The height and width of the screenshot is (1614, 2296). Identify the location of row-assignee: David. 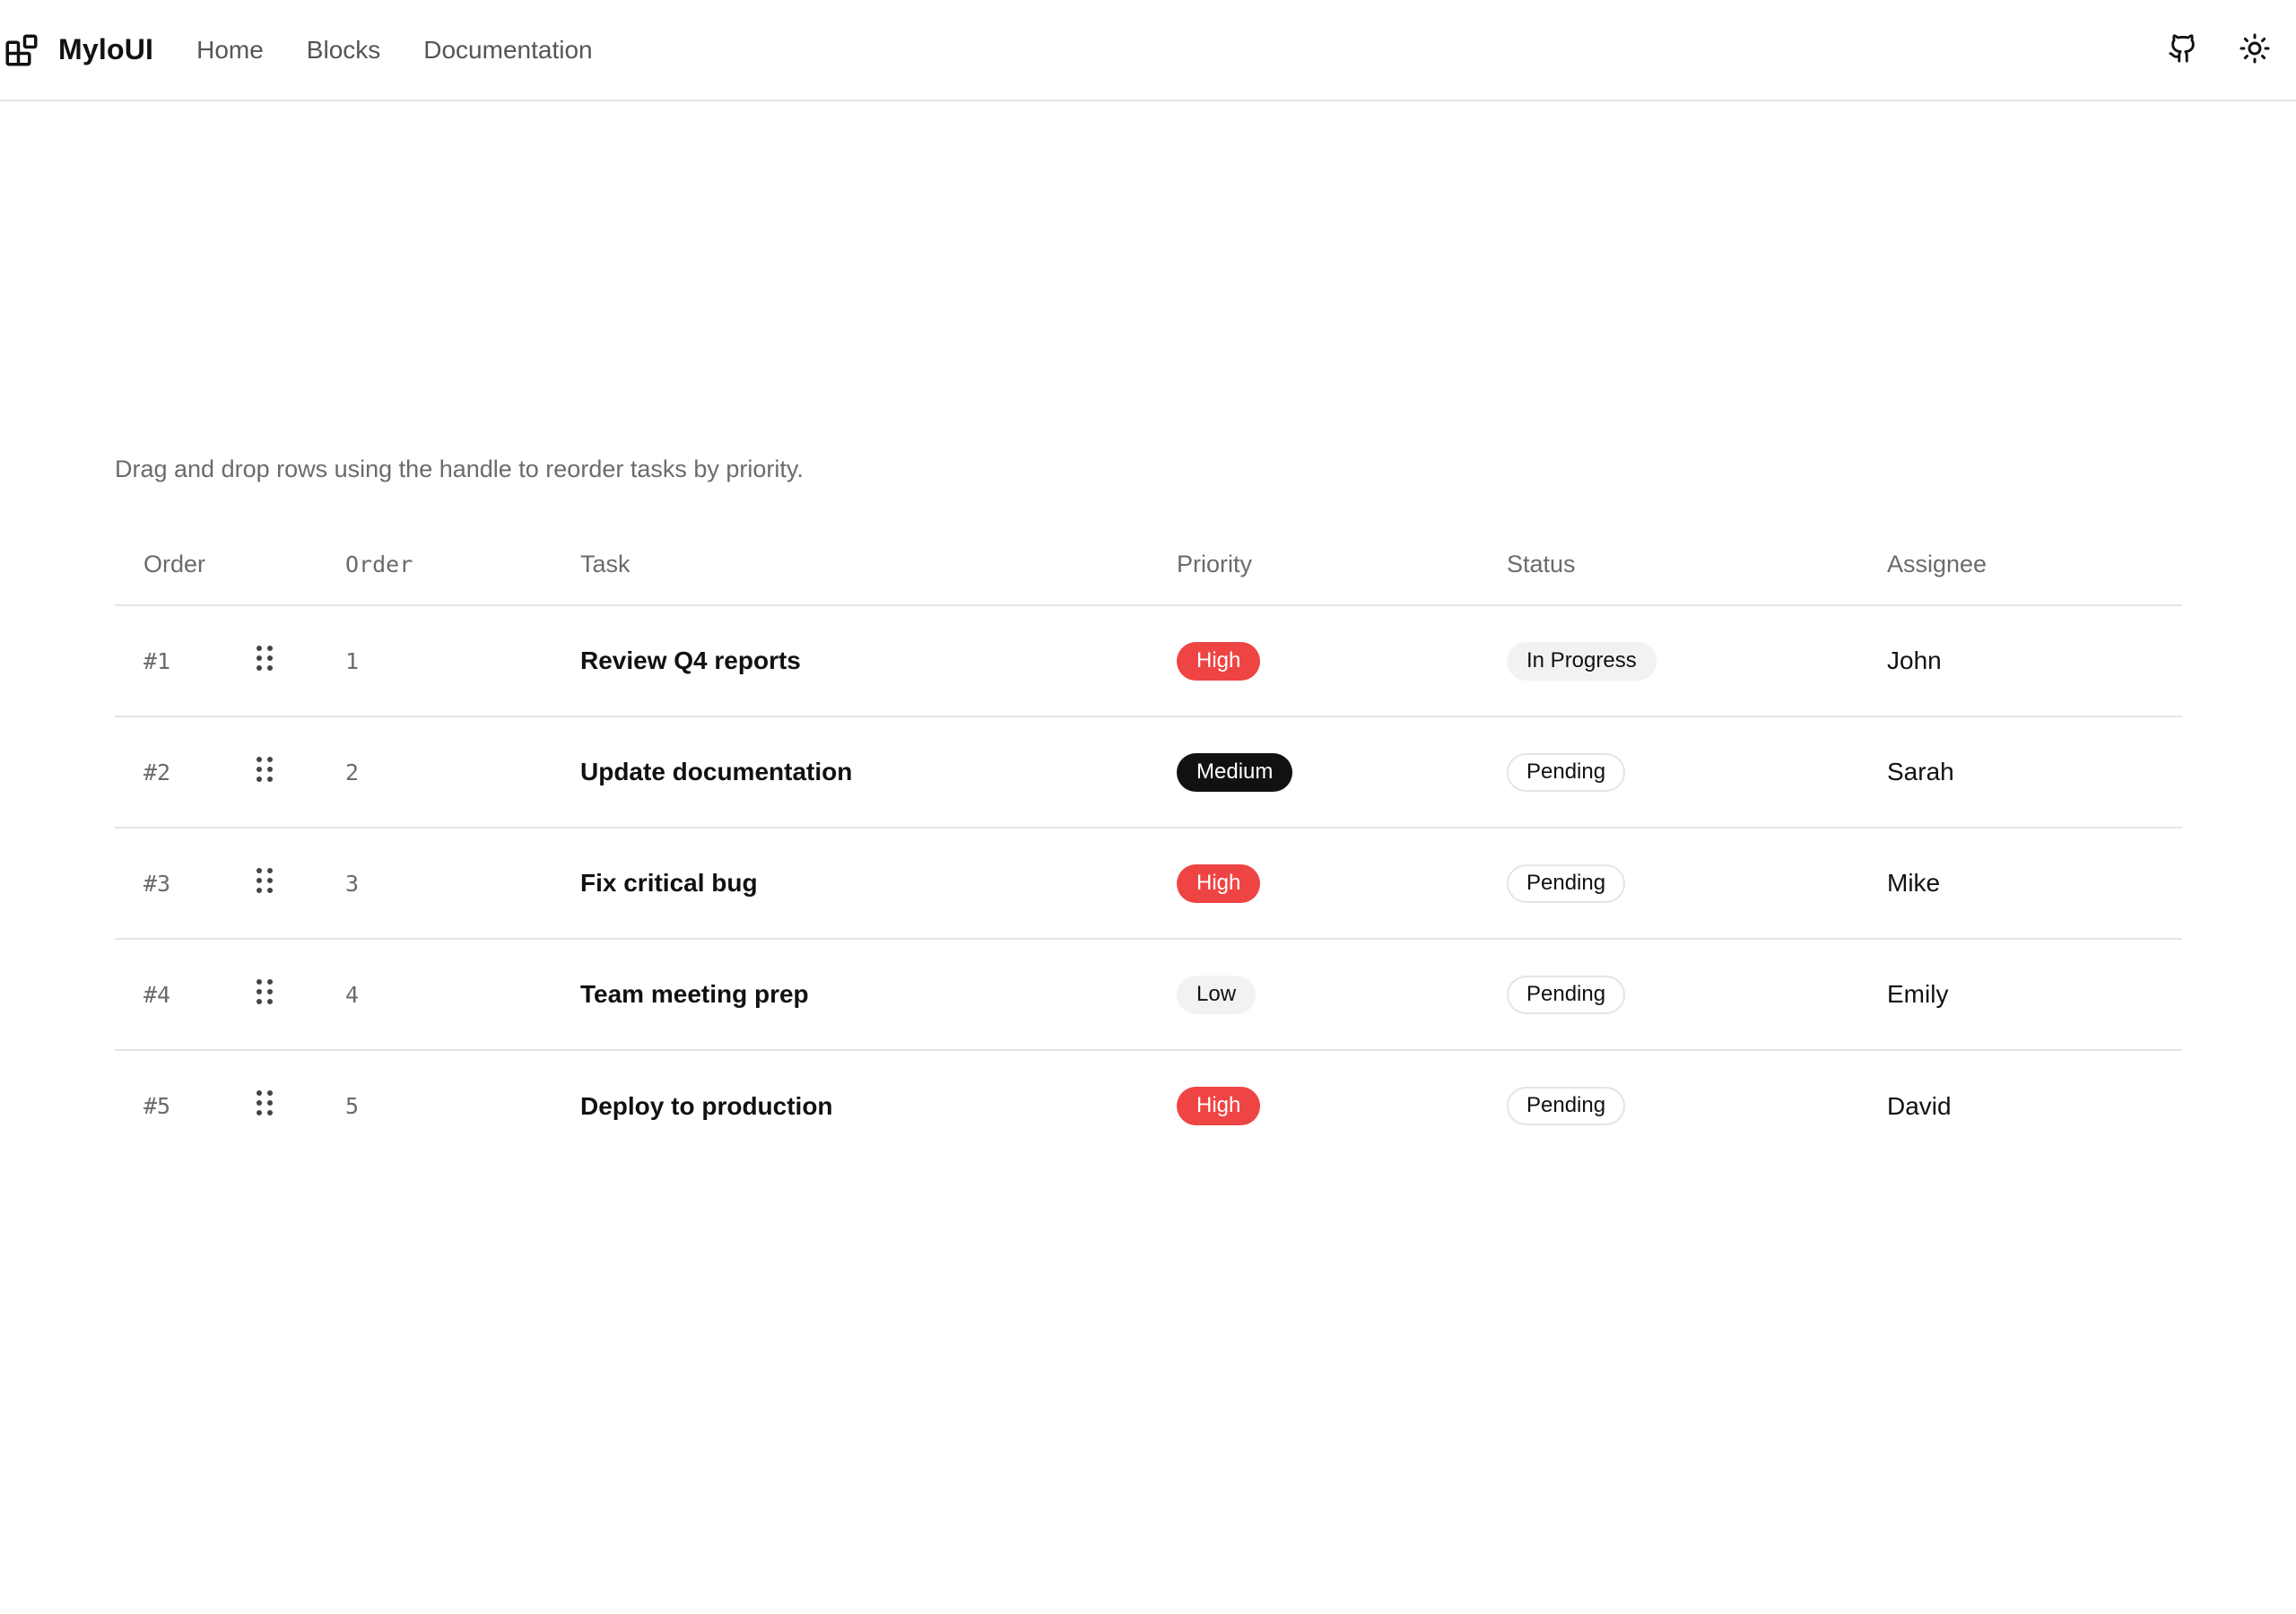
(1919, 1105).